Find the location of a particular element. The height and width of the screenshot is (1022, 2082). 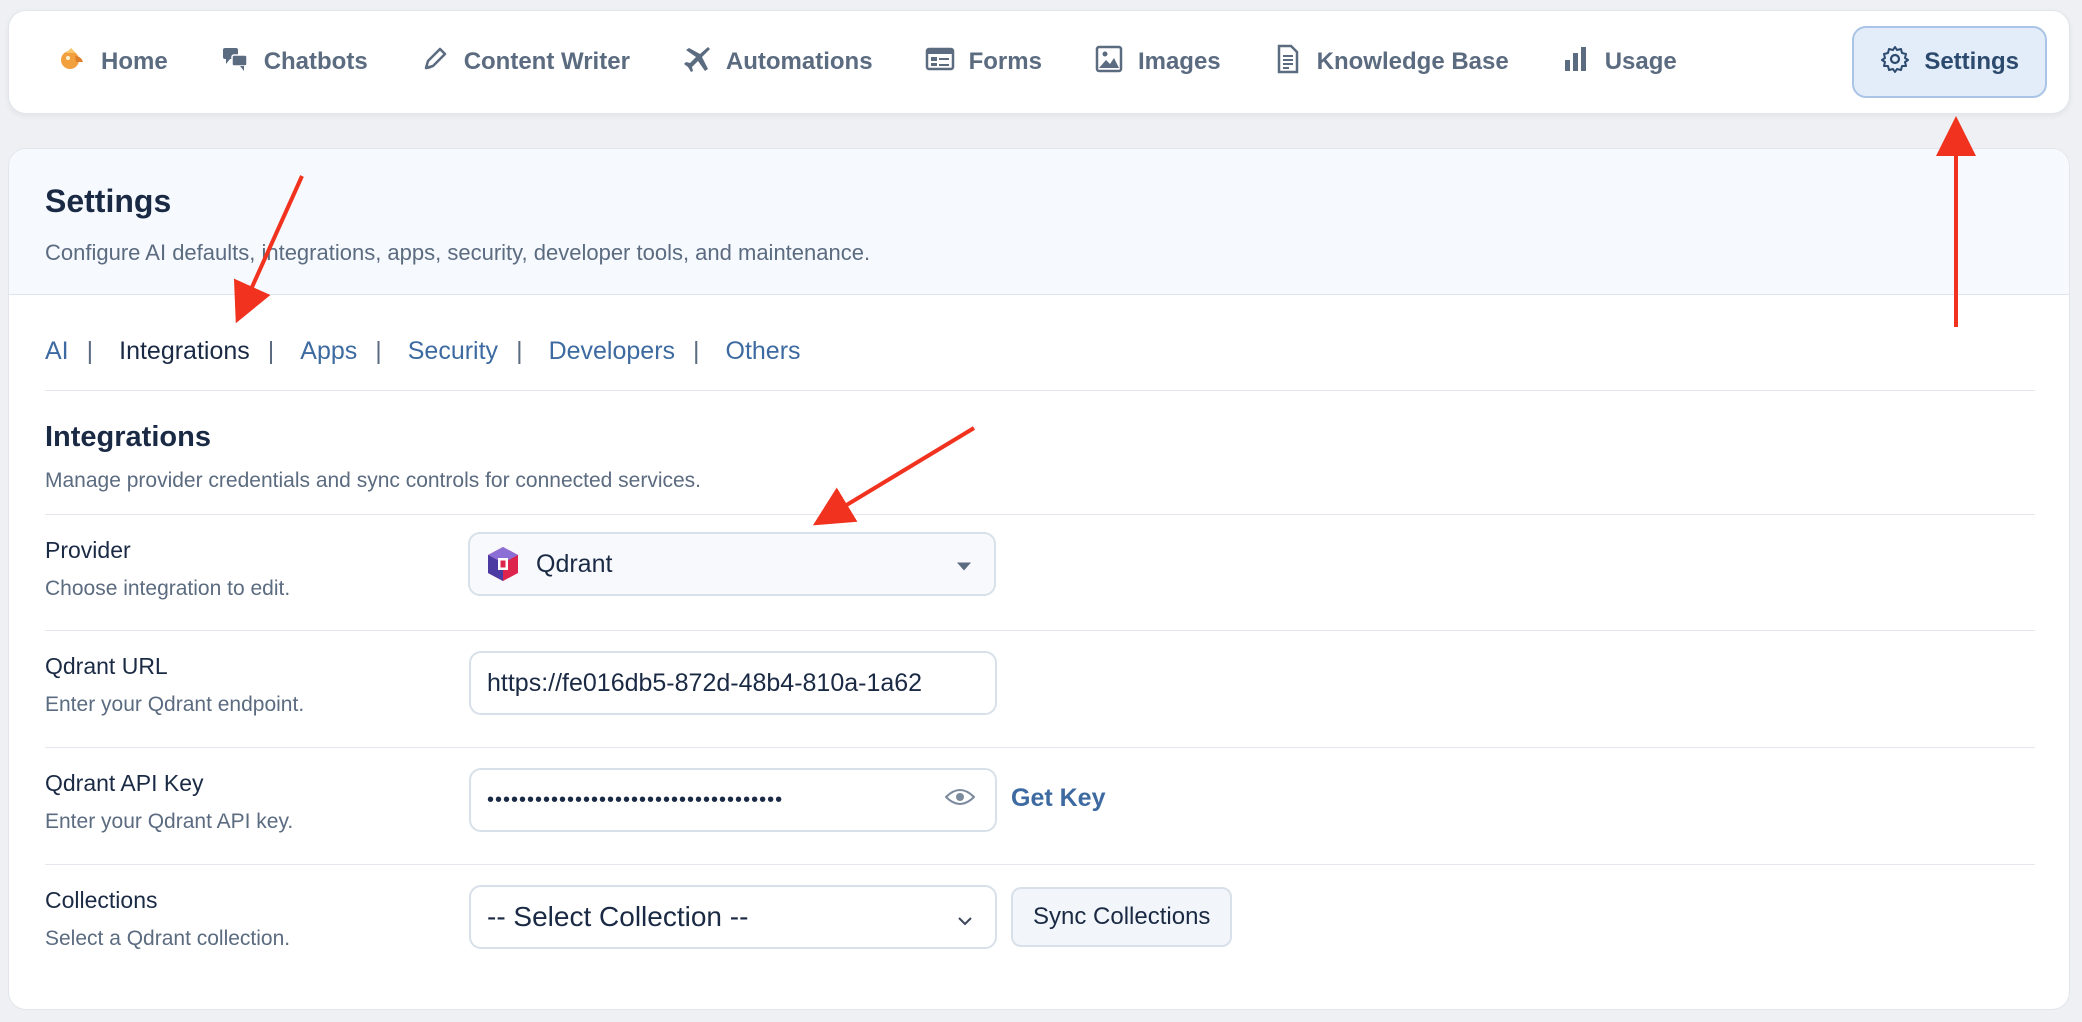

document-icon is located at coordinates (1288, 62).